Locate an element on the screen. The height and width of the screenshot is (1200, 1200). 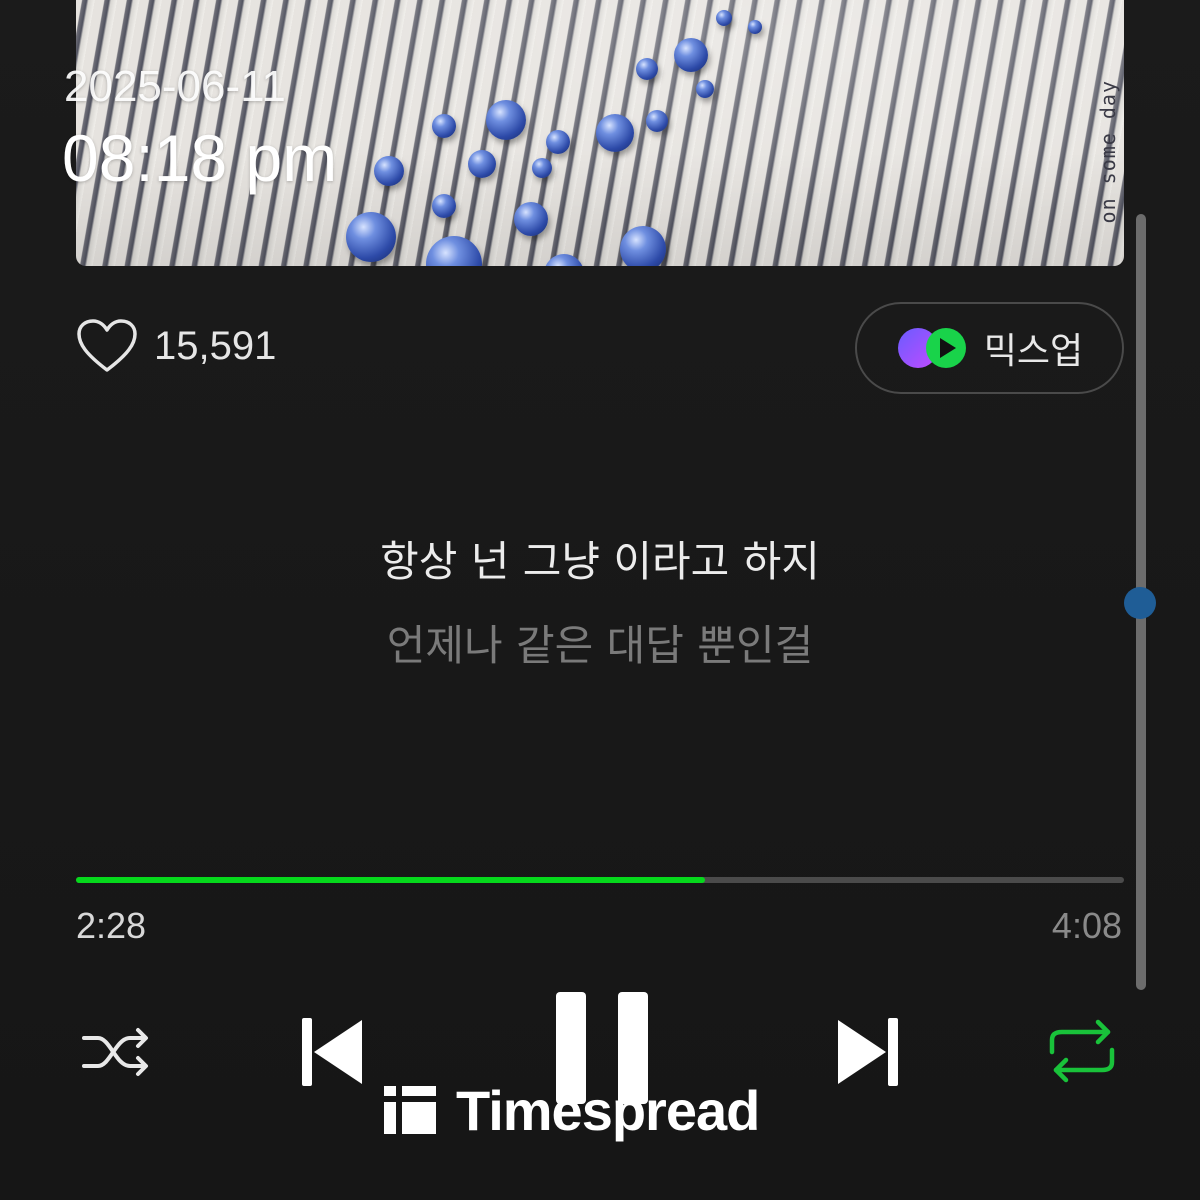
watermark-text: Timespread is located at coordinates (608, 1110).